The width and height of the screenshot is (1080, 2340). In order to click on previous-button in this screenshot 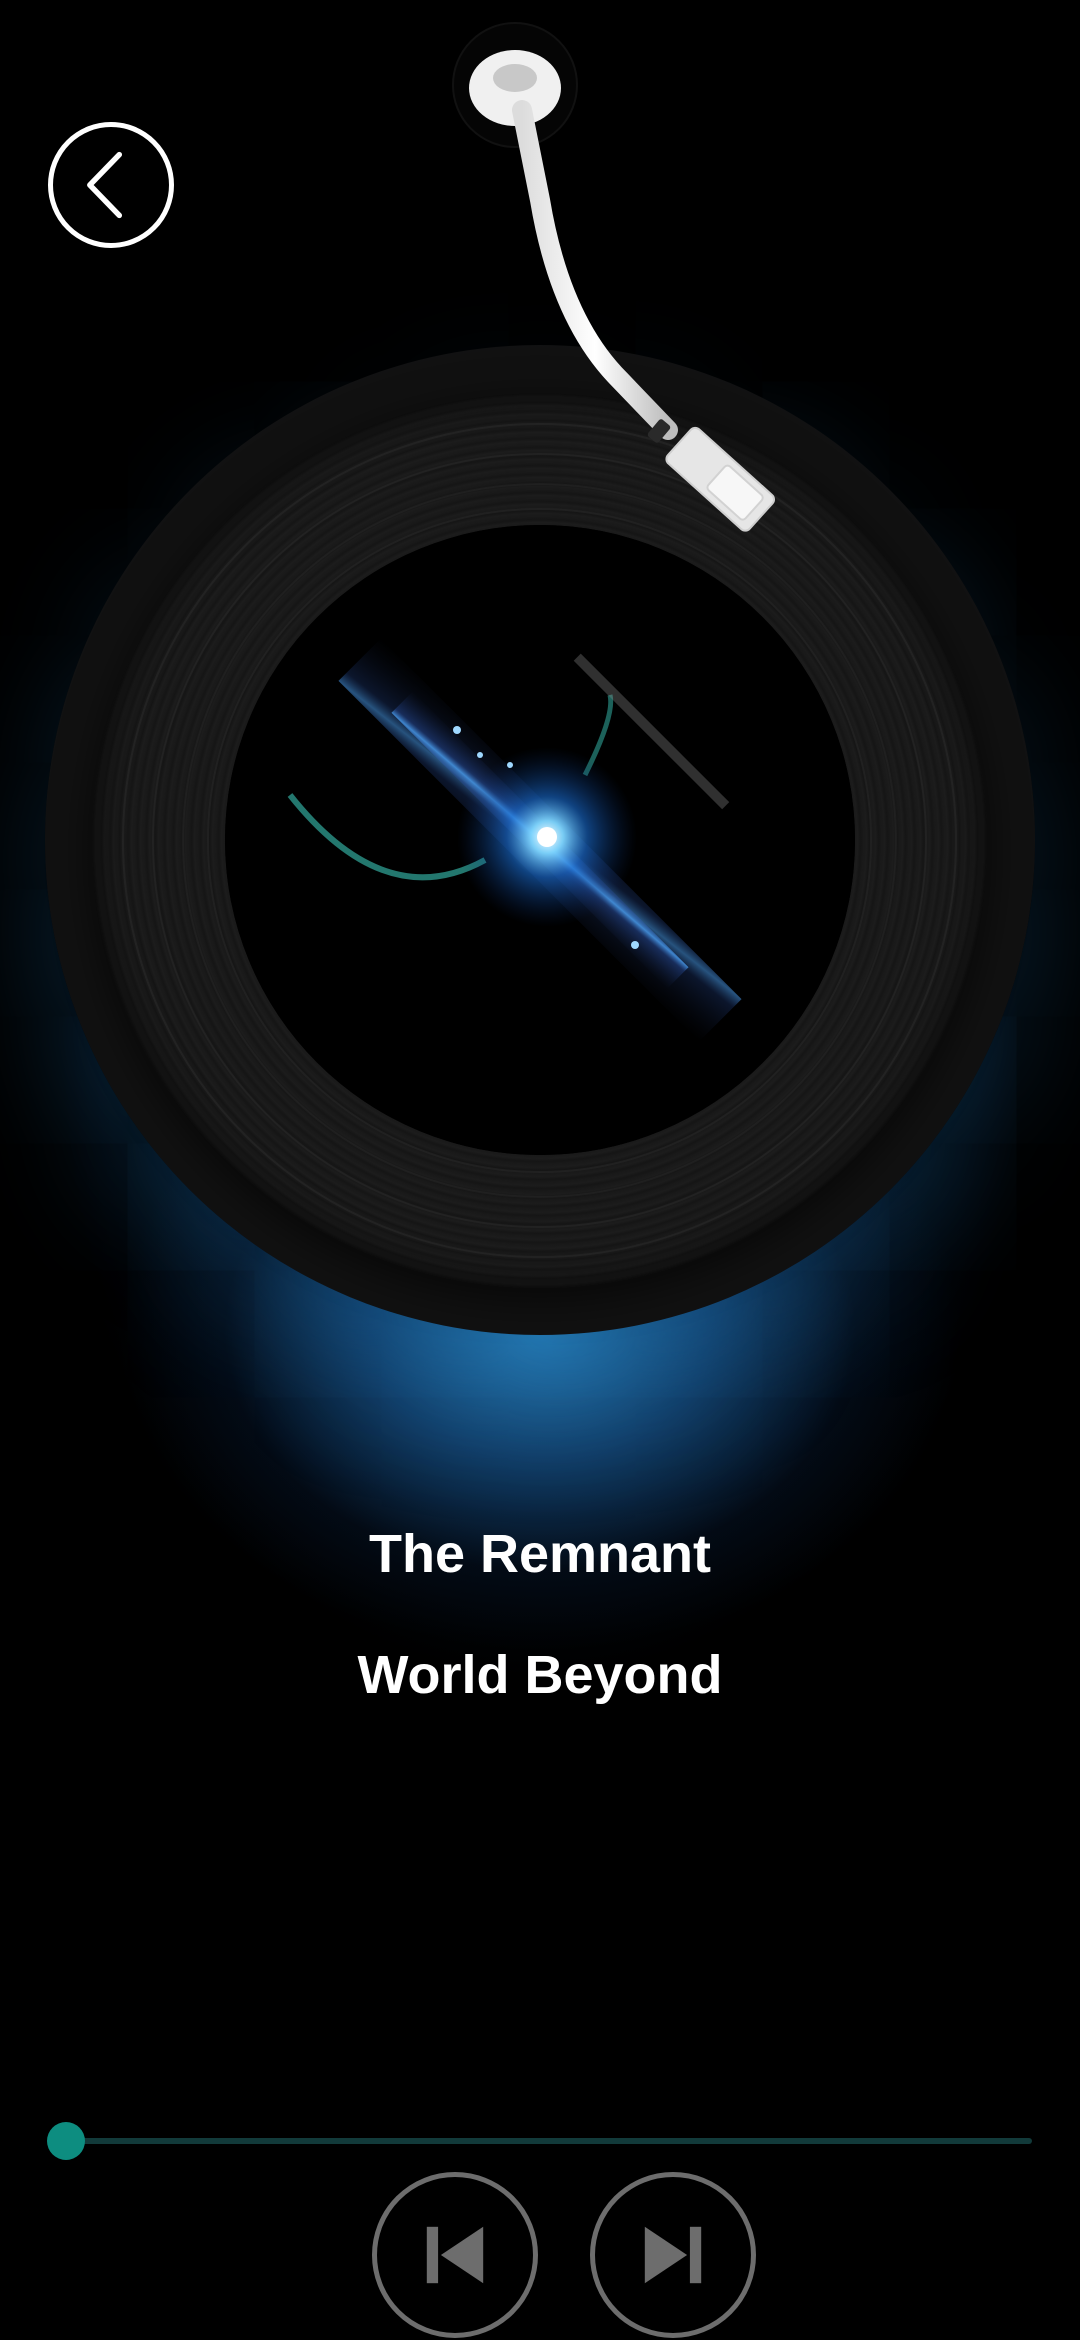, I will do `click(455, 2255)`.